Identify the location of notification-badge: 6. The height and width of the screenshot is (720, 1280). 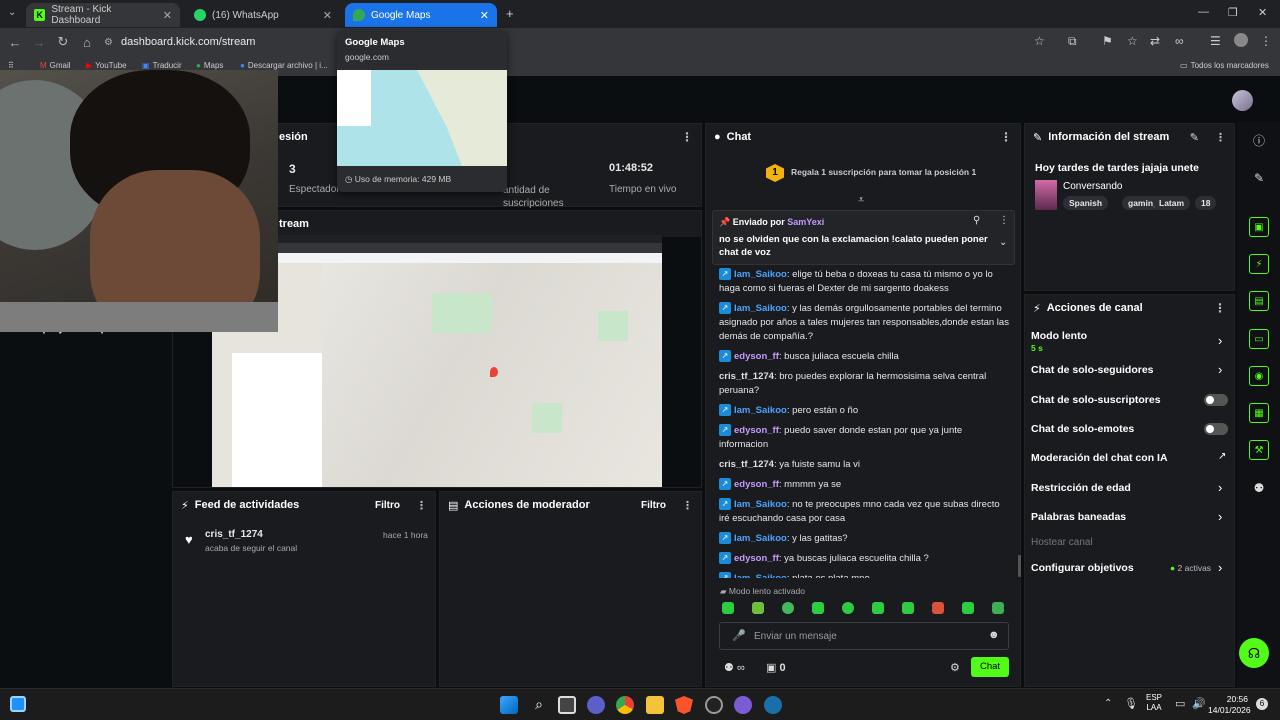
(1262, 704).